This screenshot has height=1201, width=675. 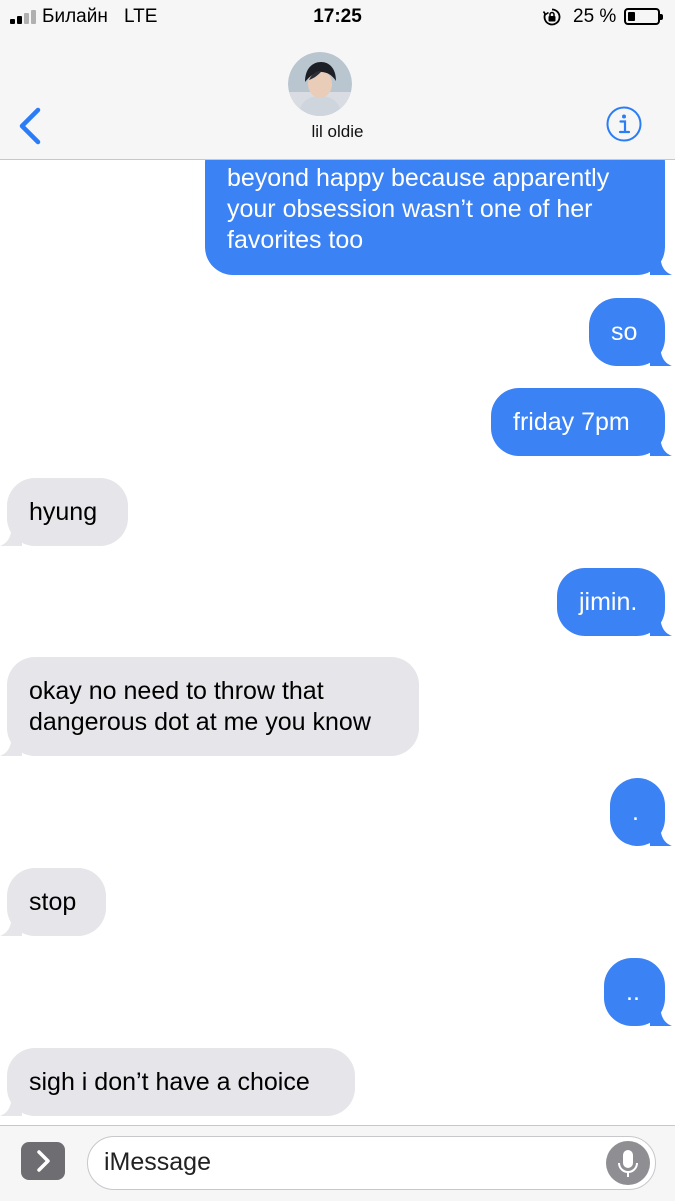 I want to click on rotation-lock-icon, so click(x=551, y=17).